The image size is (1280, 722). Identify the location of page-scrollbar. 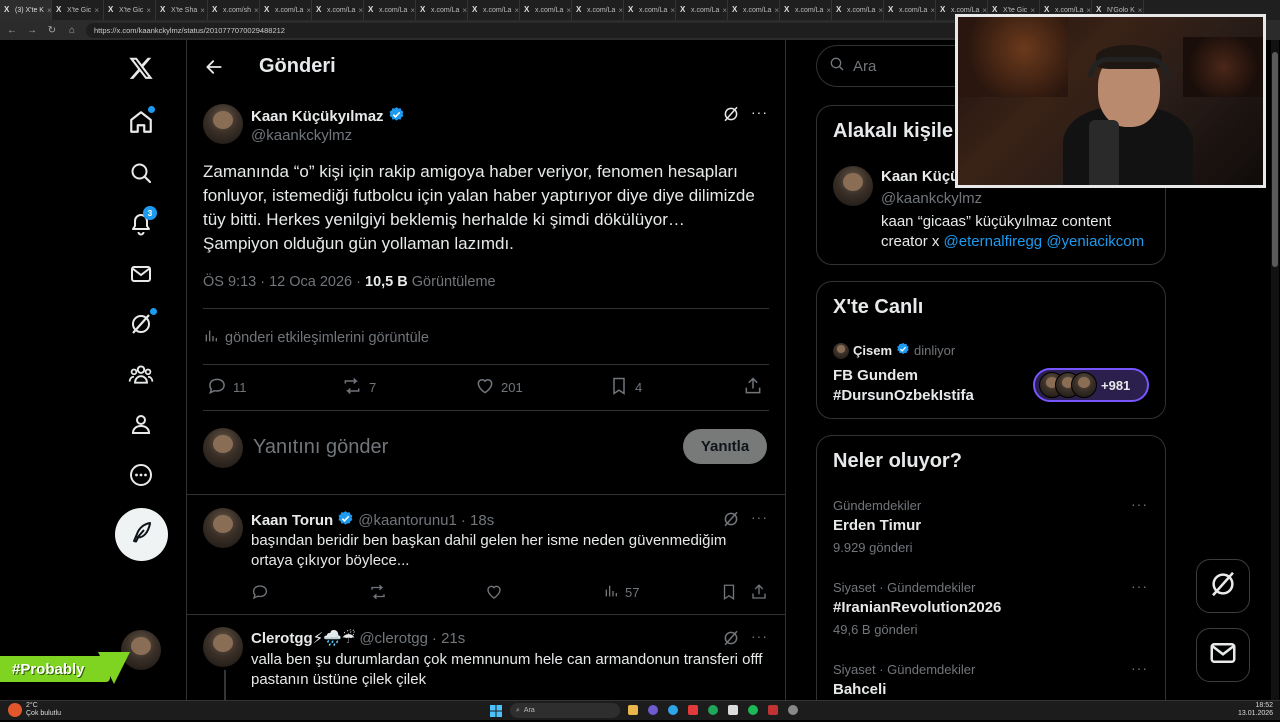
(1275, 370).